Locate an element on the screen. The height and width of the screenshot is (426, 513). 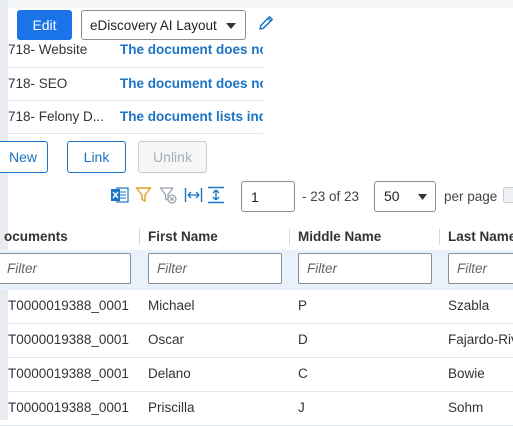
expand-rows-icon is located at coordinates (216, 195).